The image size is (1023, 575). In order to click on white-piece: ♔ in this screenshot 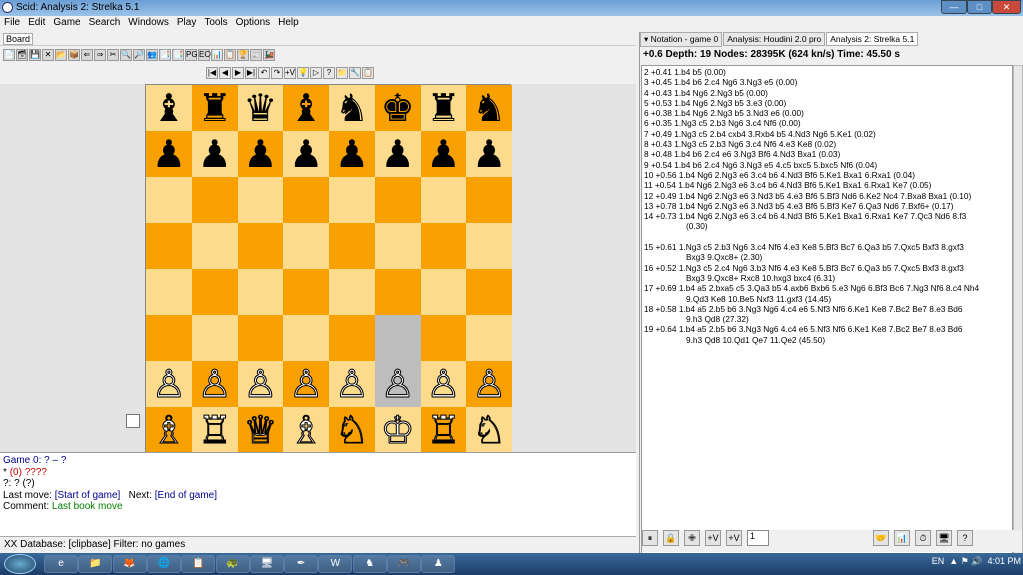, I will do `click(397, 430)`.